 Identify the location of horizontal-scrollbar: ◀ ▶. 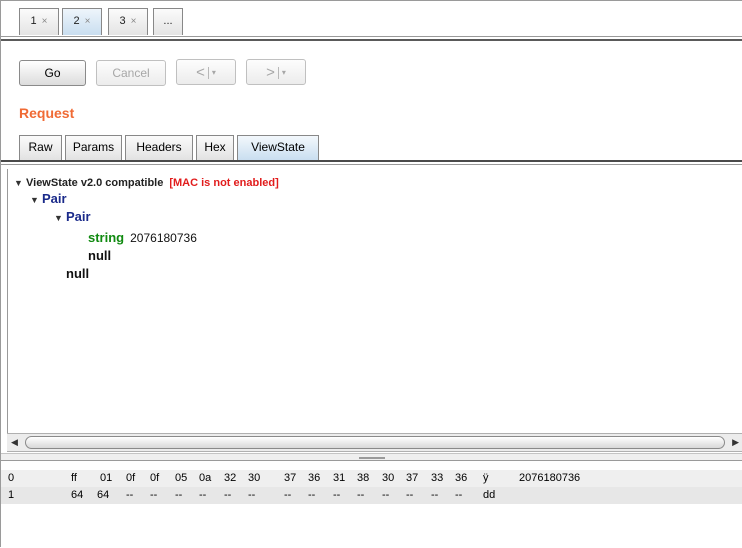
(374, 442).